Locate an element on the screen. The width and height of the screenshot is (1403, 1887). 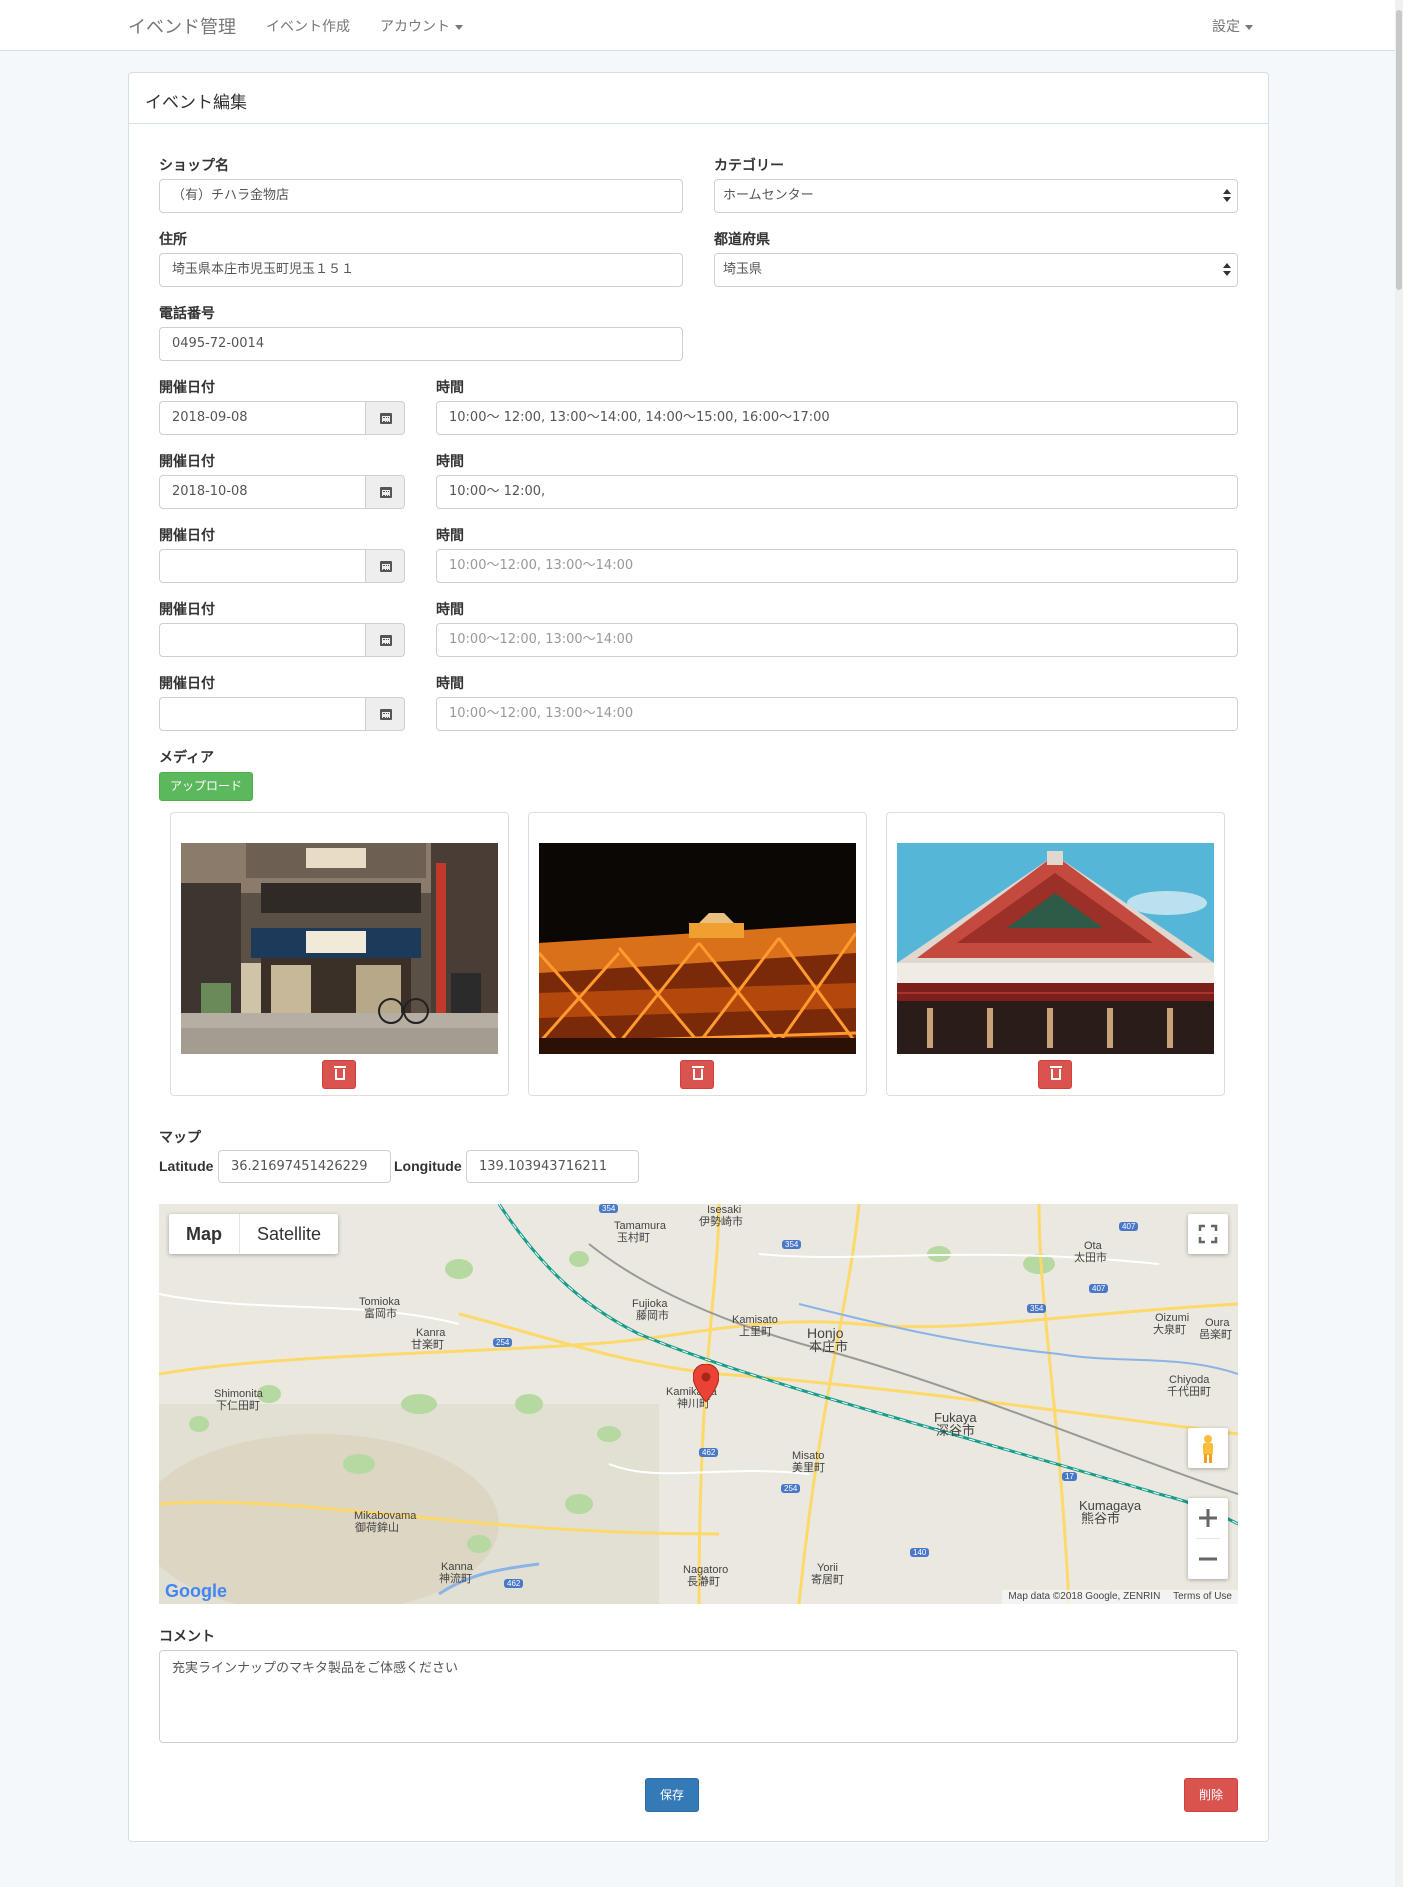
fullscreen-button is located at coordinates (1208, 1234).